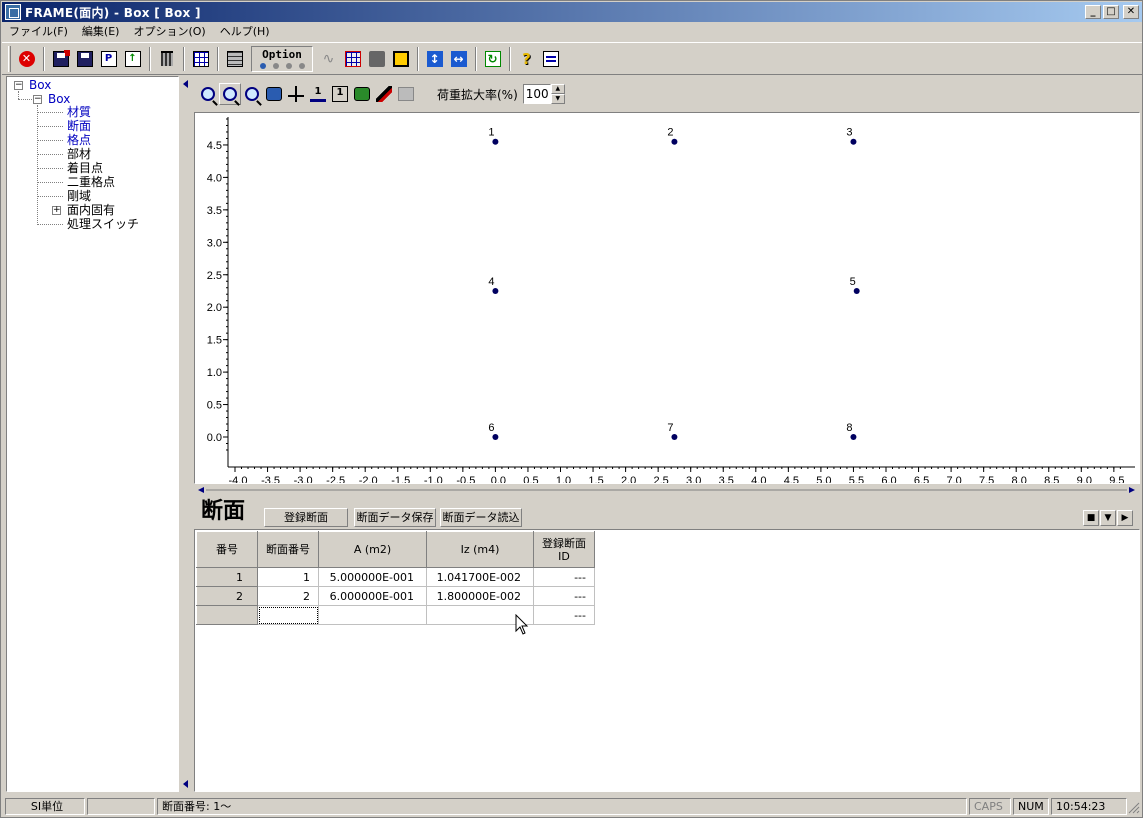 The height and width of the screenshot is (818, 1143). Describe the element at coordinates (234, 58) in the screenshot. I see `calculator-button` at that location.